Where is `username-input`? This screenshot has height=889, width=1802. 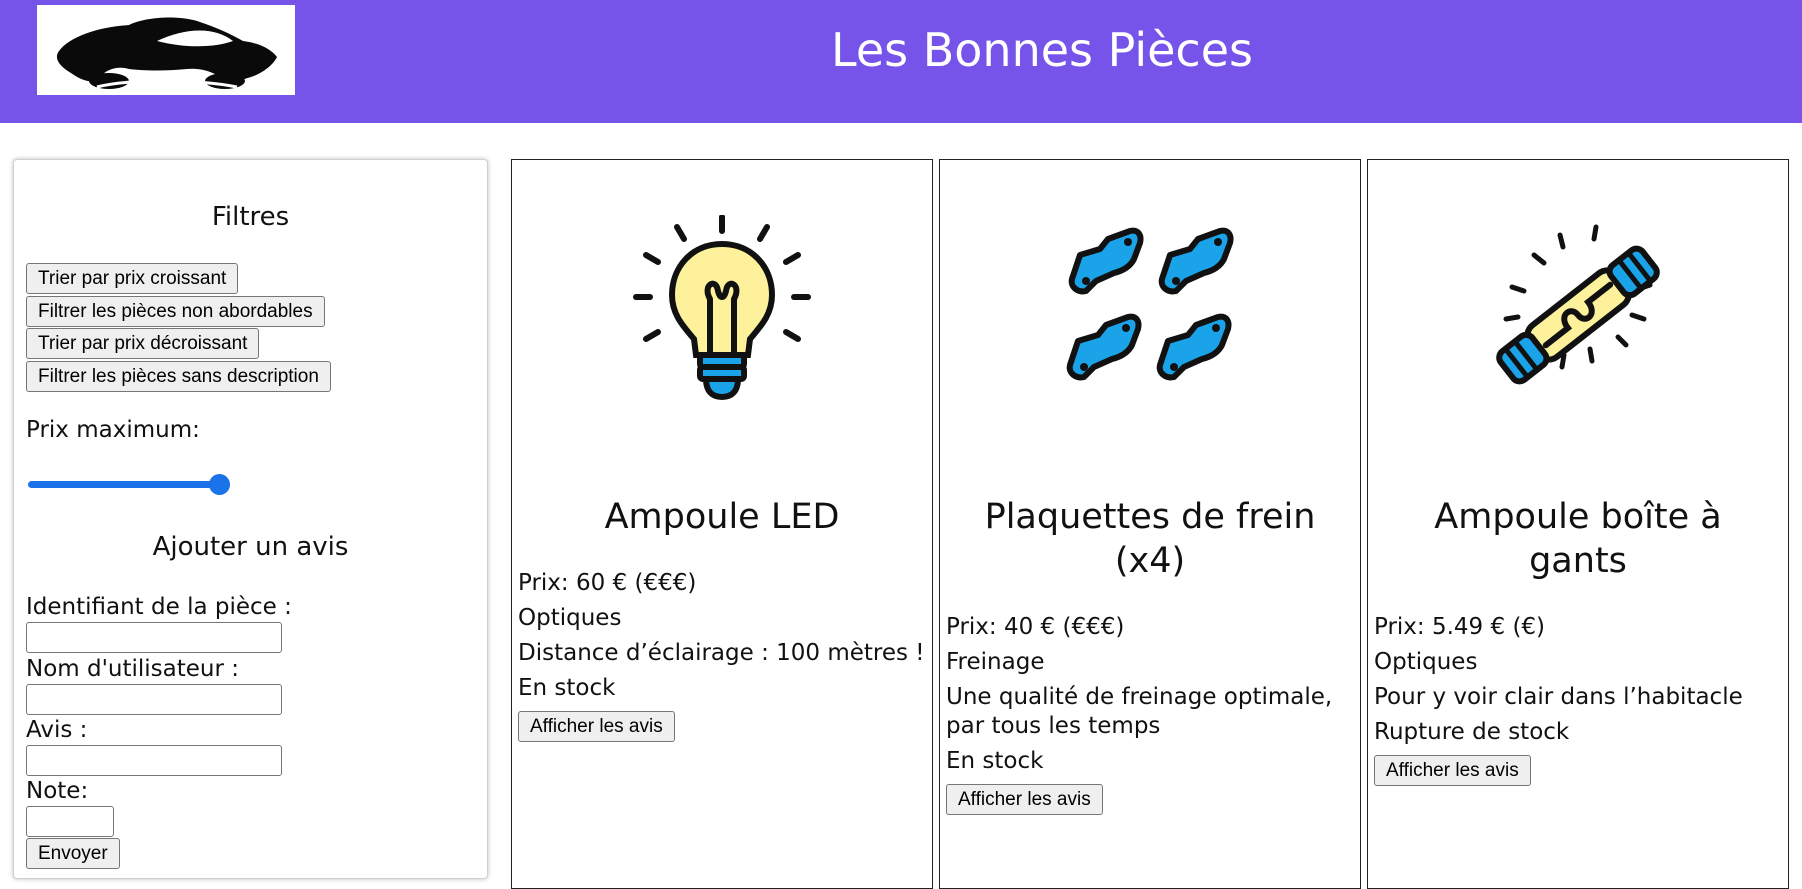
username-input is located at coordinates (154, 699).